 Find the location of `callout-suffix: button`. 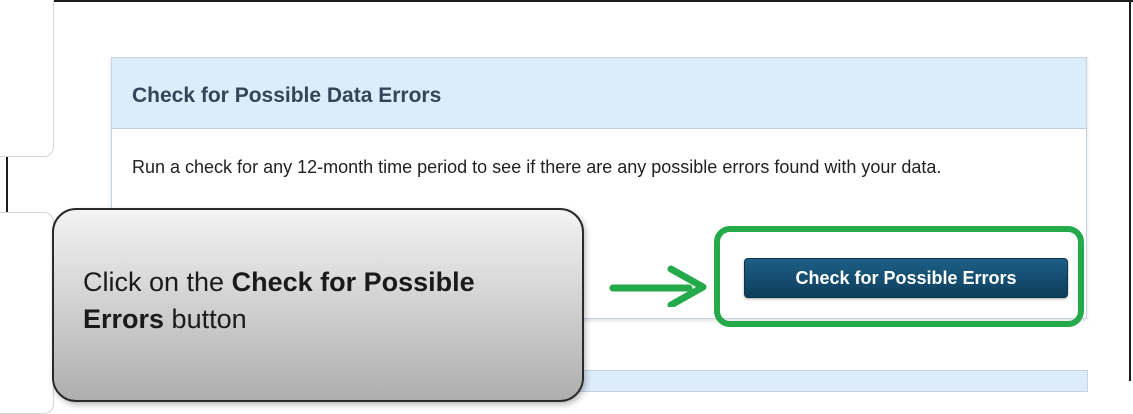

callout-suffix: button is located at coordinates (205, 319).